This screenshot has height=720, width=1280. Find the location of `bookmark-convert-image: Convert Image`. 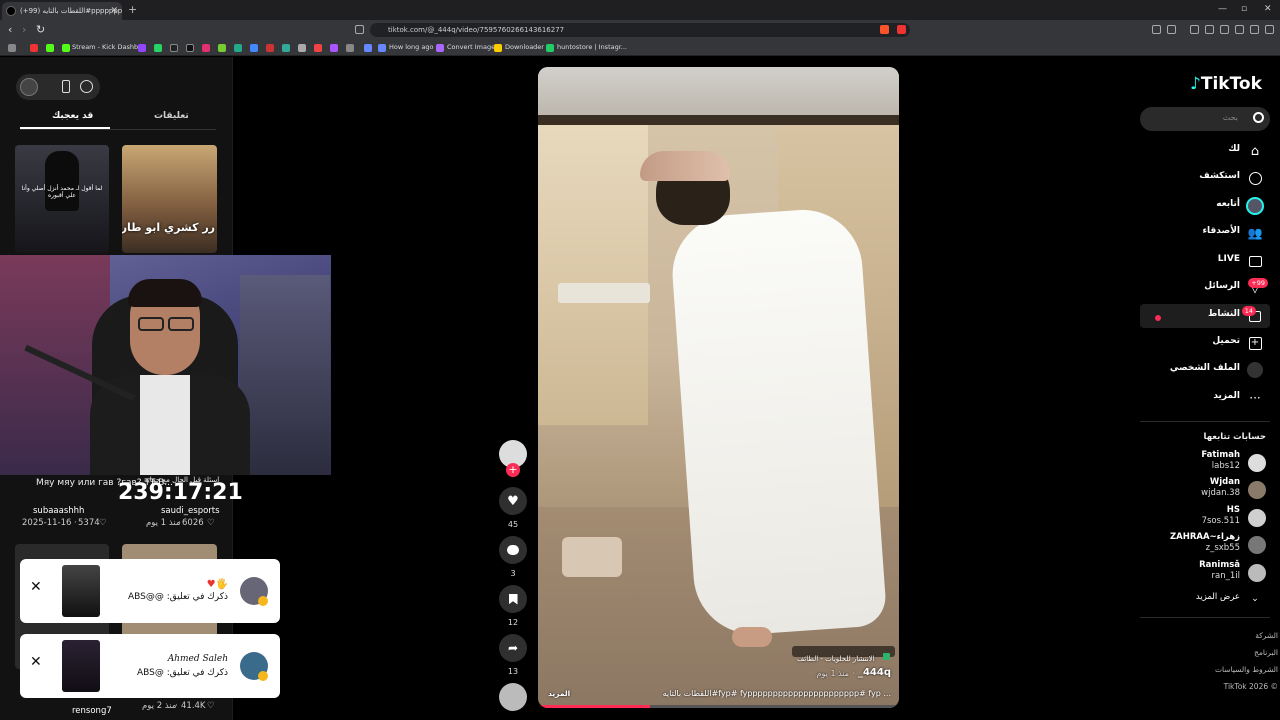

bookmark-convert-image: Convert Image is located at coordinates (471, 47).